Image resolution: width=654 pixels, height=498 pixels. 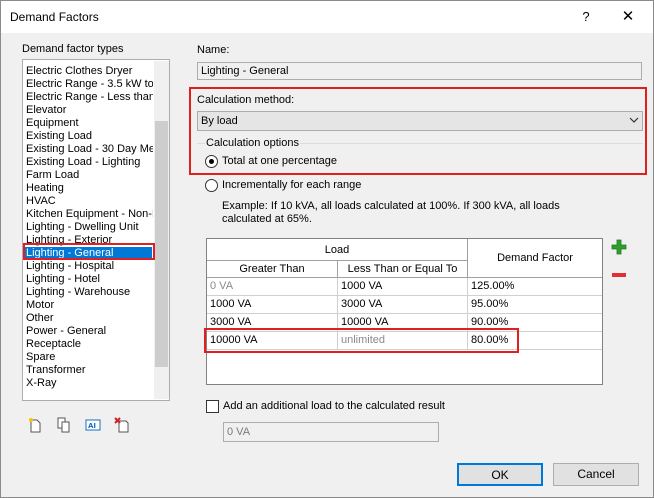 What do you see at coordinates (89, 201) in the screenshot?
I see `list-item: HVAC` at bounding box center [89, 201].